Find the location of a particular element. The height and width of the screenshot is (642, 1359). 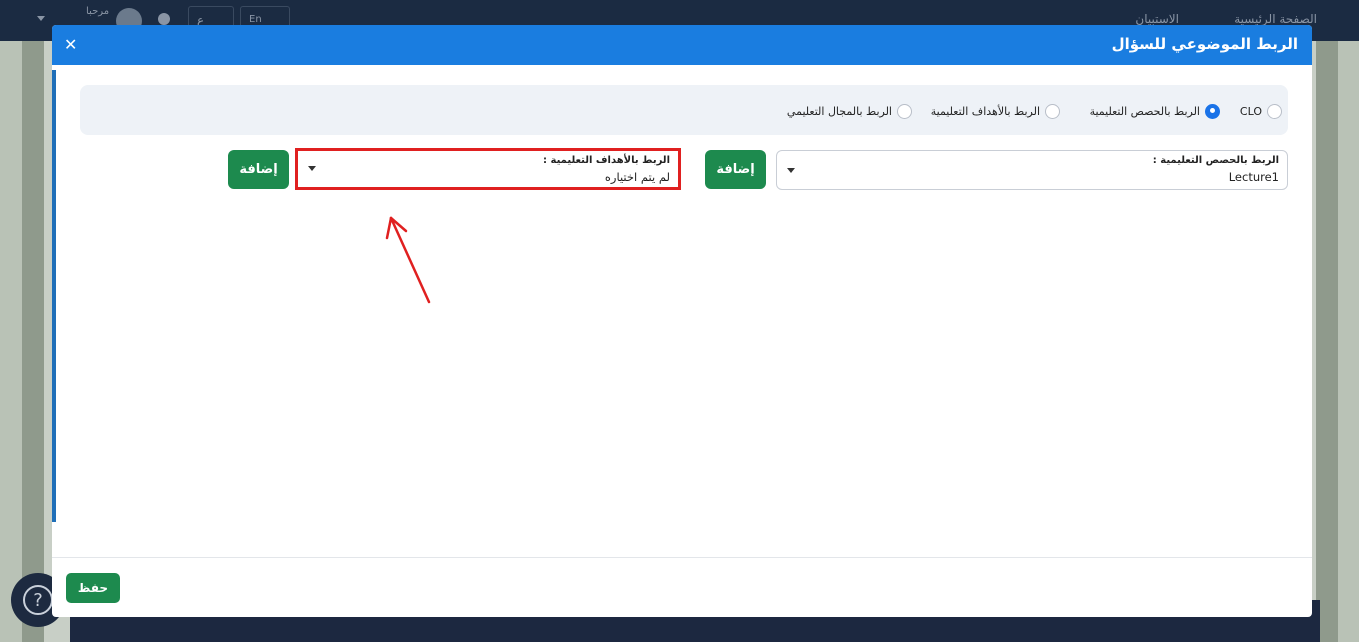

radio-domain: الربط بالمجال التعليمي is located at coordinates (849, 111).